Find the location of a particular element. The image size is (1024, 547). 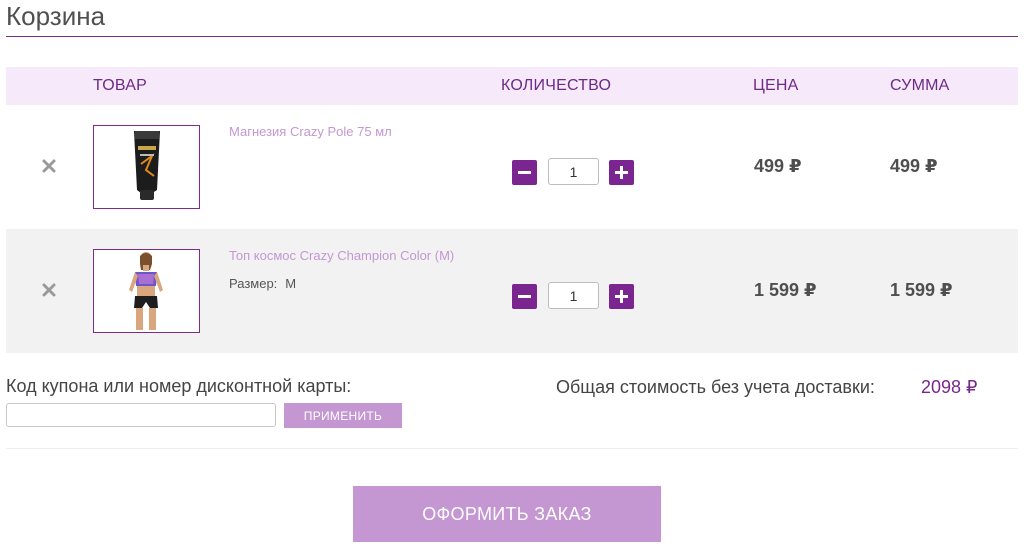

title-divider is located at coordinates (512, 36).